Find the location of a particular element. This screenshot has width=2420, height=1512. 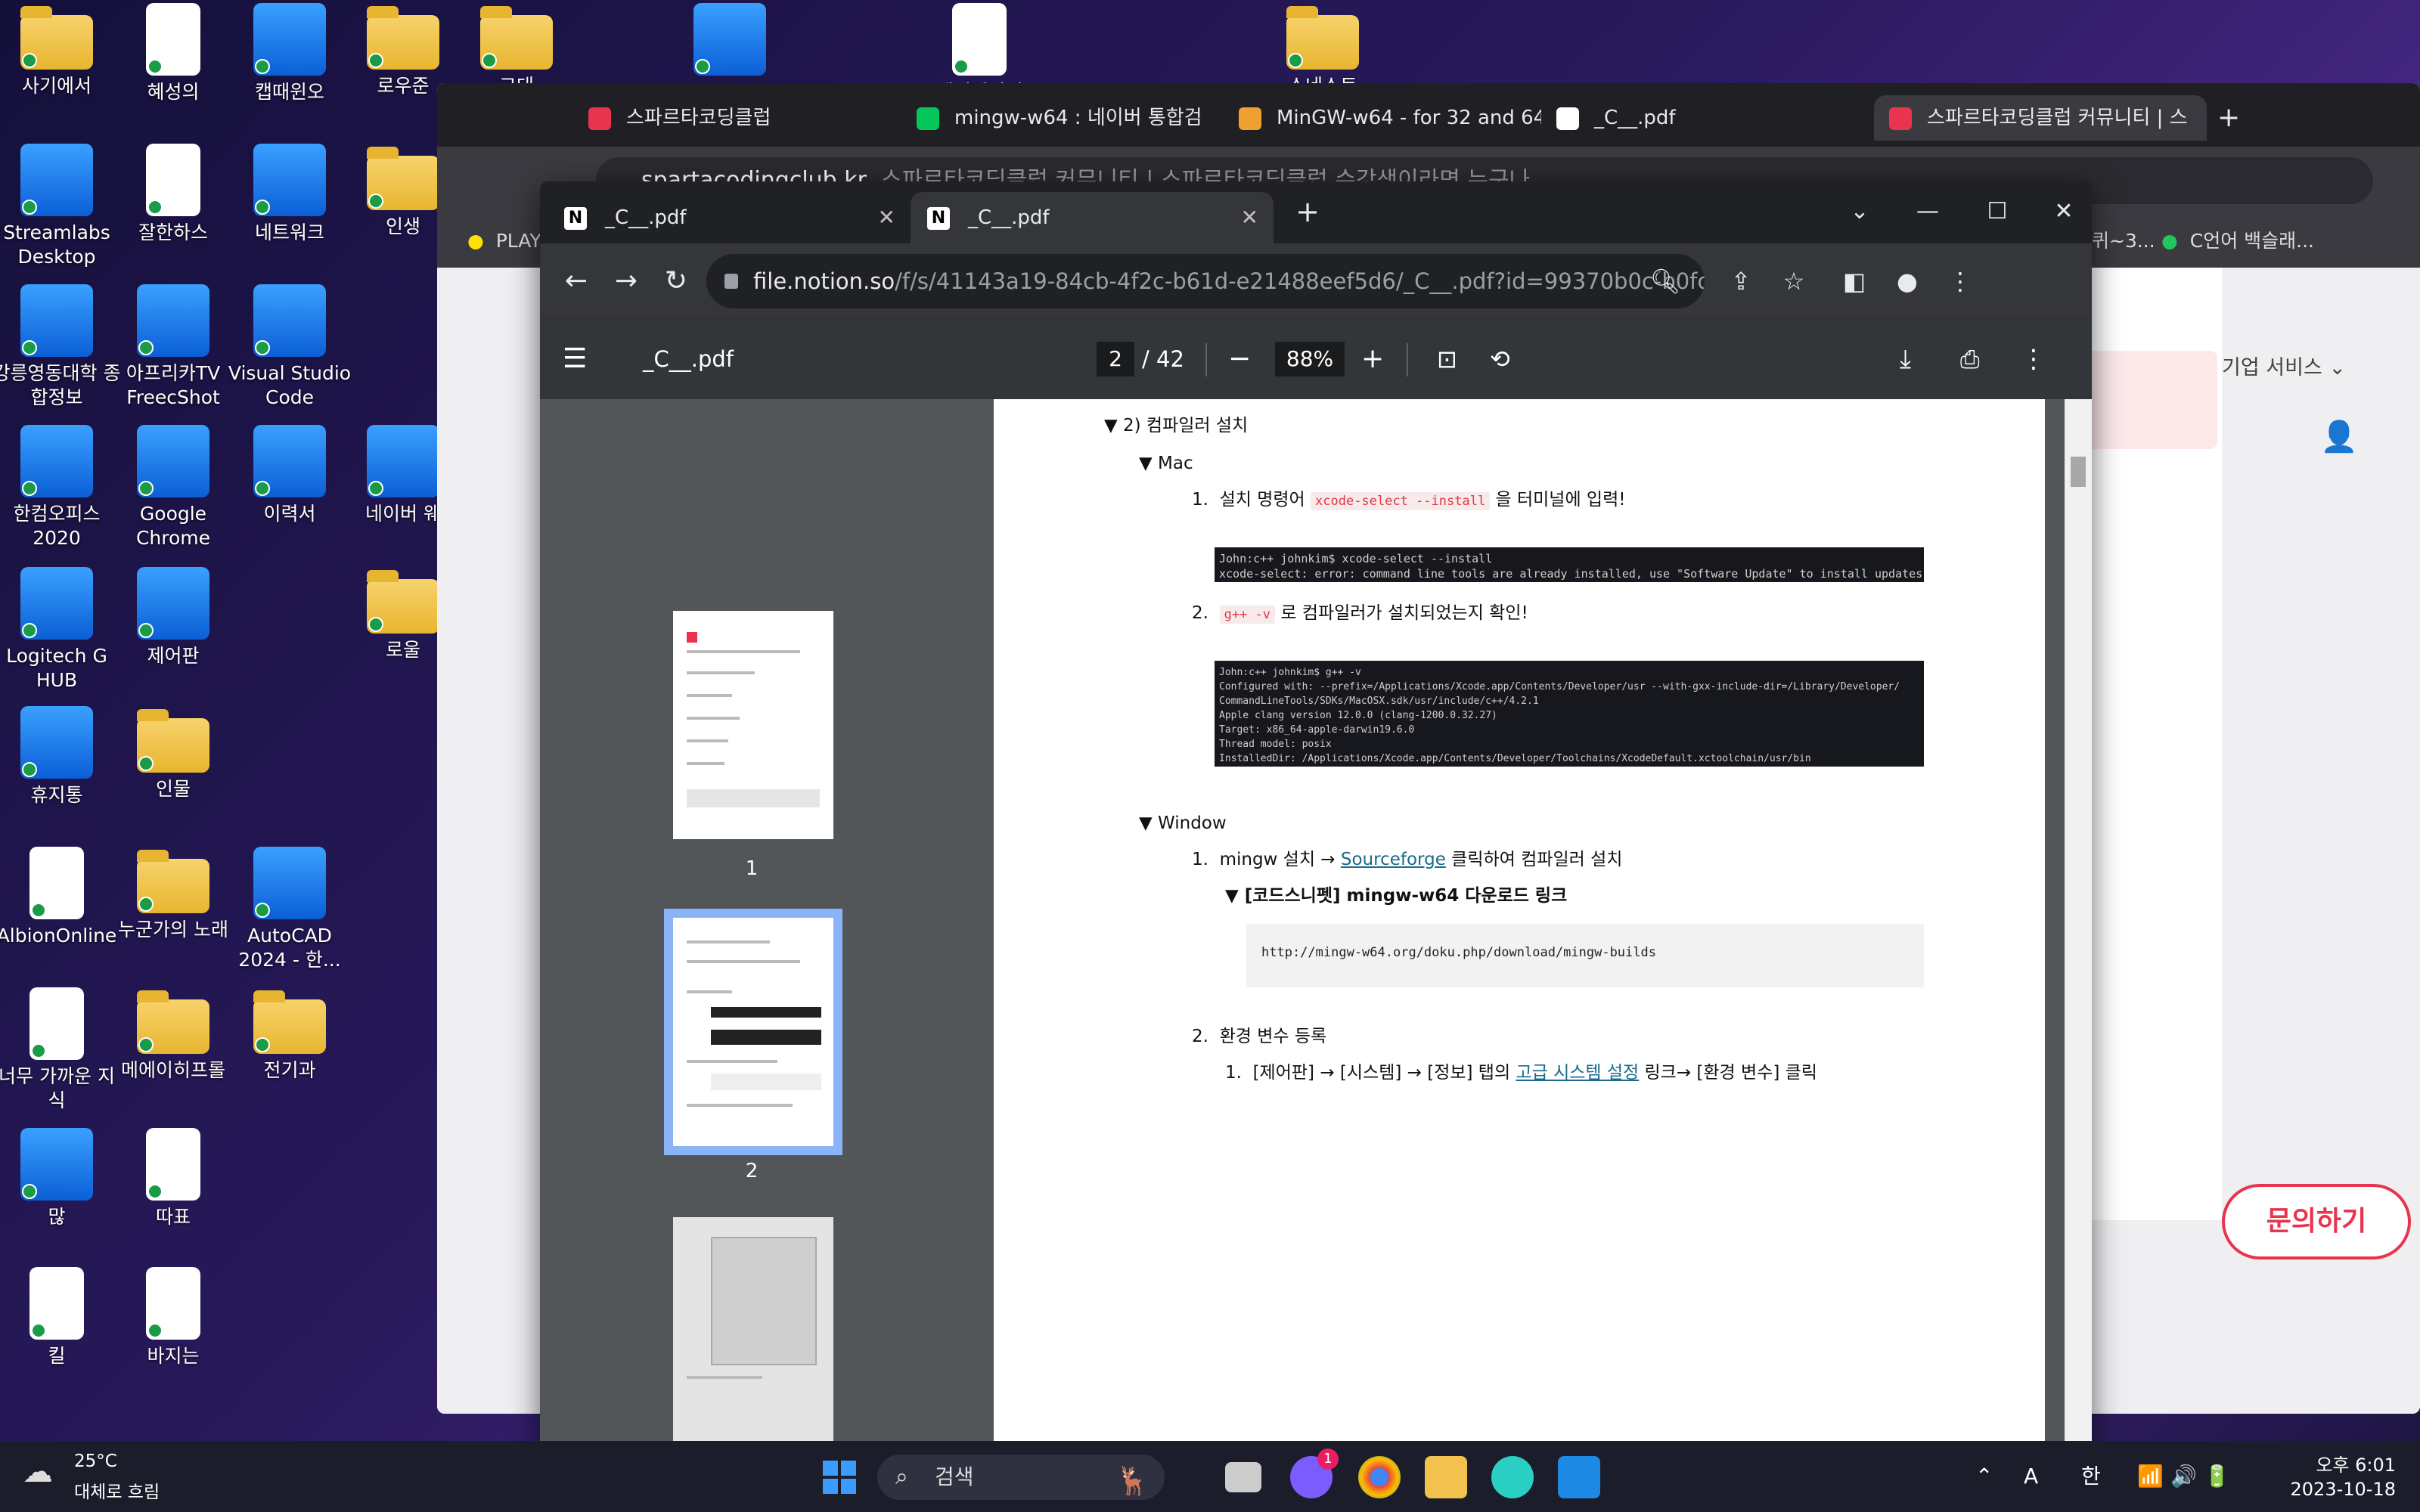

desktop-icon: 이력서 is located at coordinates (289, 475).